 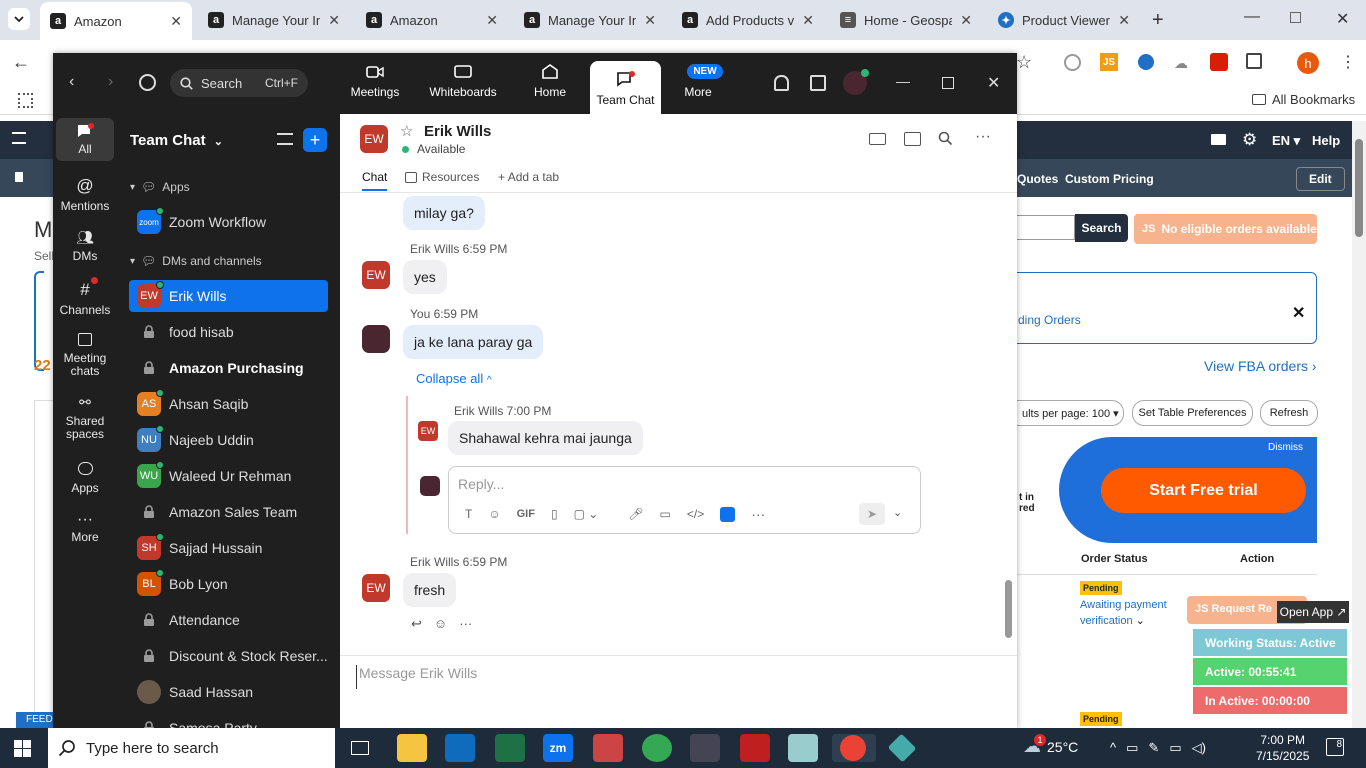 I want to click on close-window-icon: ✕, so click(x=1342, y=19).